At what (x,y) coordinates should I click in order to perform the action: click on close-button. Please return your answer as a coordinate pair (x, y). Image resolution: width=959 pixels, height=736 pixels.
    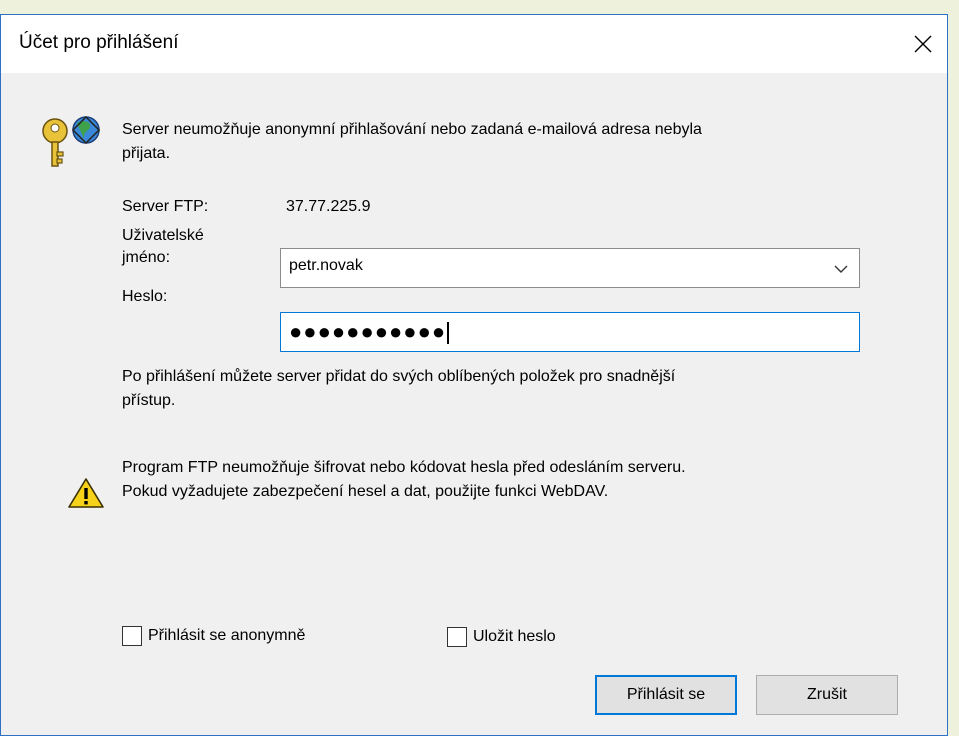
    Looking at the image, I should click on (923, 44).